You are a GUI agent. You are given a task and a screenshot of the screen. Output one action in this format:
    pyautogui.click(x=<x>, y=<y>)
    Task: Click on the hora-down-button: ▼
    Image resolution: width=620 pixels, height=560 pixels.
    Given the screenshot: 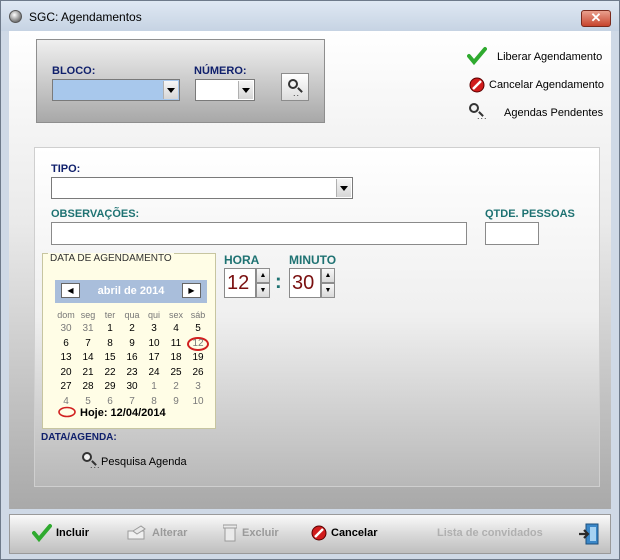 What is the action you would take?
    pyautogui.click(x=263, y=290)
    